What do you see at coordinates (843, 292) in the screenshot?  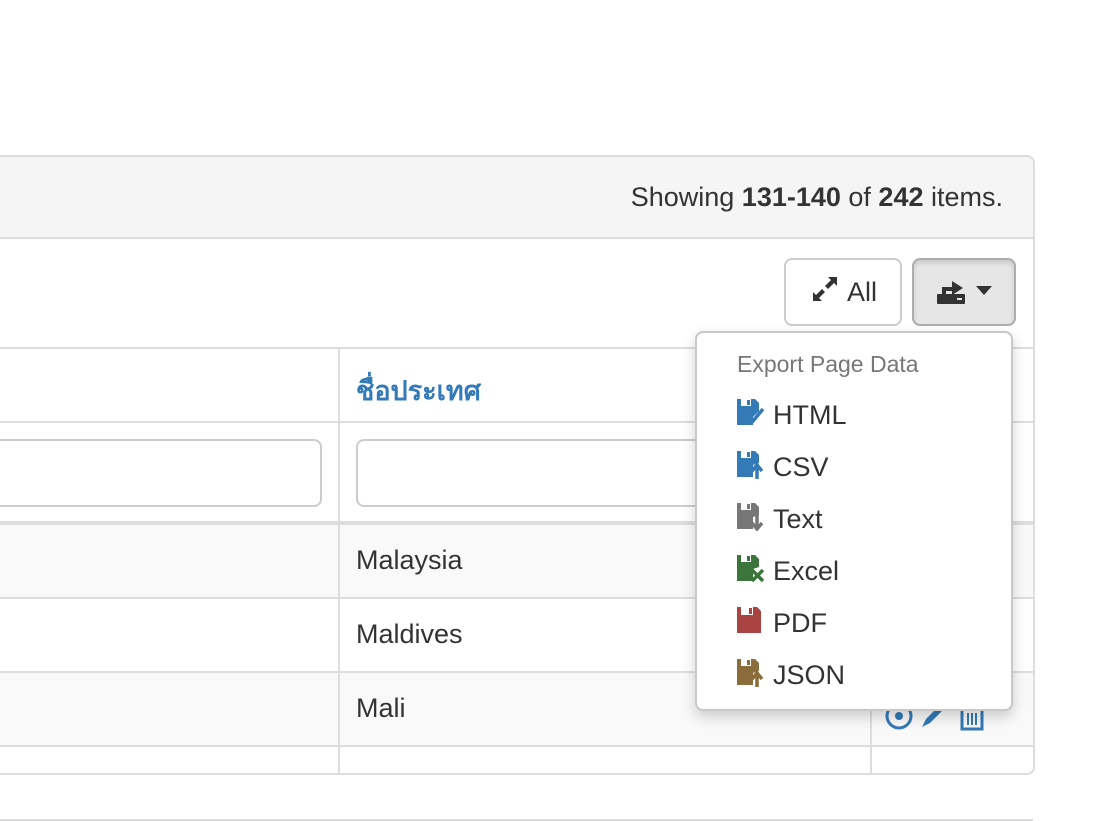 I see `toggle-all-button: All` at bounding box center [843, 292].